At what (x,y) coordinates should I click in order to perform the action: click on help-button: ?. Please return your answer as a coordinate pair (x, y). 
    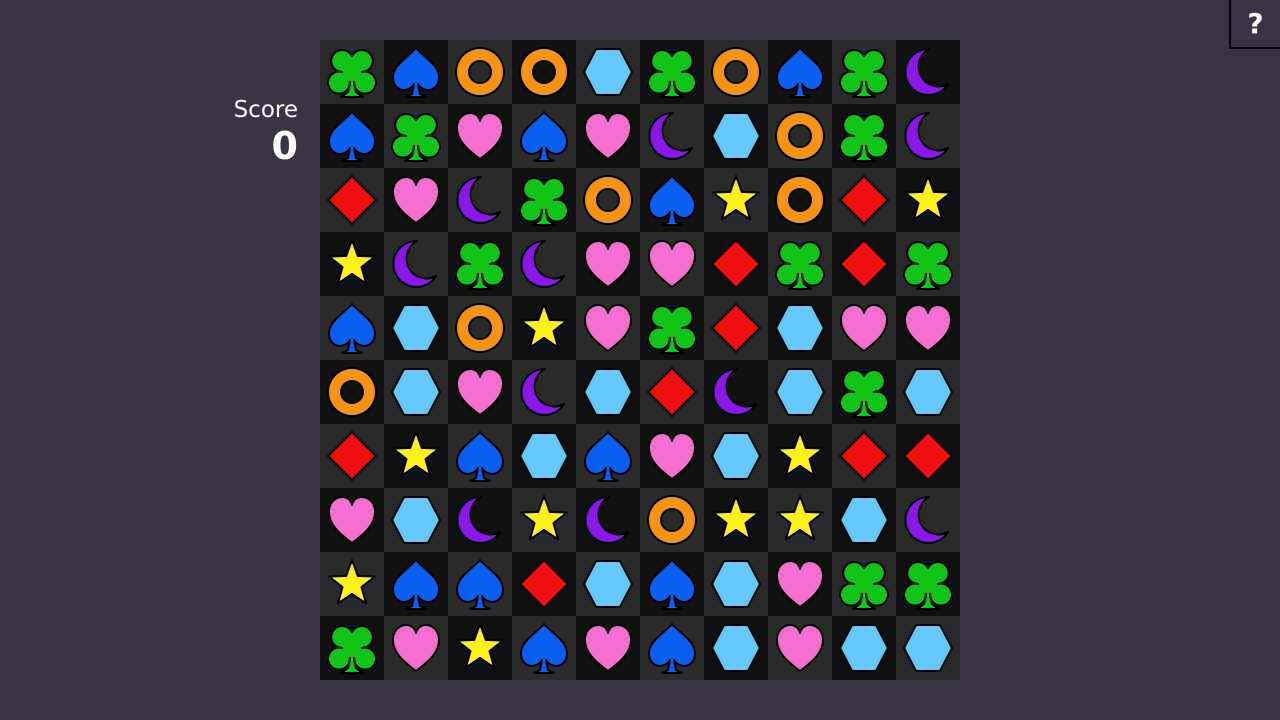
    Looking at the image, I should click on (1254, 24).